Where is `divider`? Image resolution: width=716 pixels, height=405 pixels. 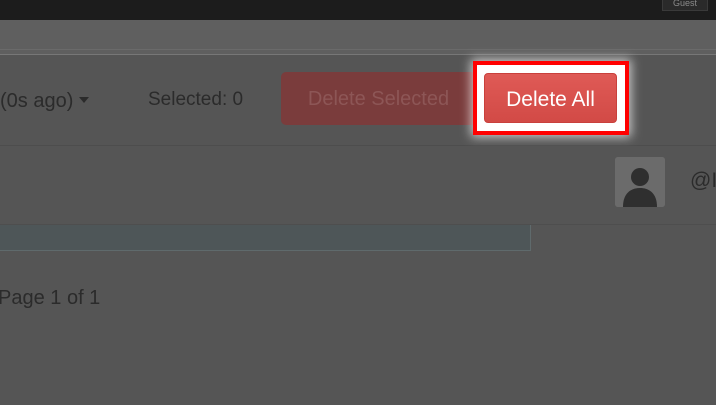
divider is located at coordinates (358, 49).